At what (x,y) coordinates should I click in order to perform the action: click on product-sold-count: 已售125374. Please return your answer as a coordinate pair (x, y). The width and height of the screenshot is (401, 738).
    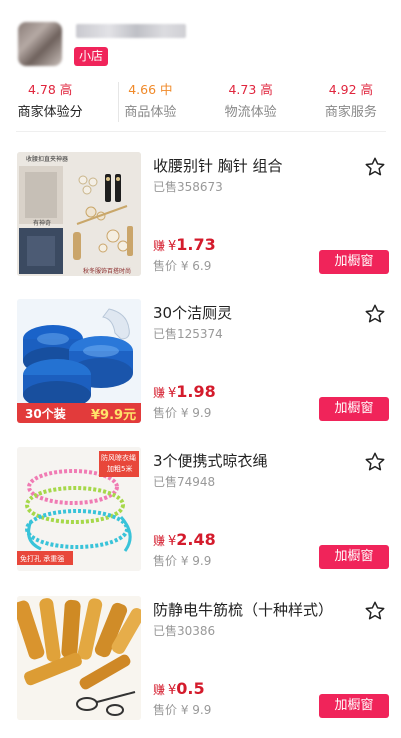
    Looking at the image, I should click on (188, 334).